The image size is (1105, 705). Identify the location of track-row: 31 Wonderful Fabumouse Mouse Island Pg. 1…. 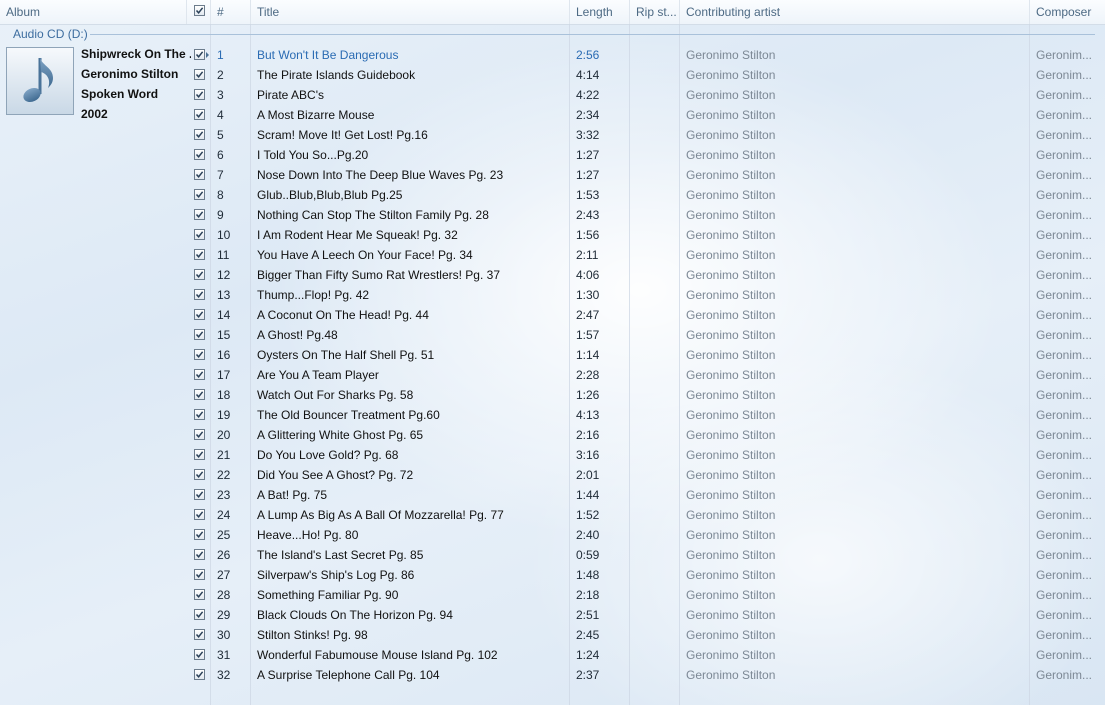
(552, 655).